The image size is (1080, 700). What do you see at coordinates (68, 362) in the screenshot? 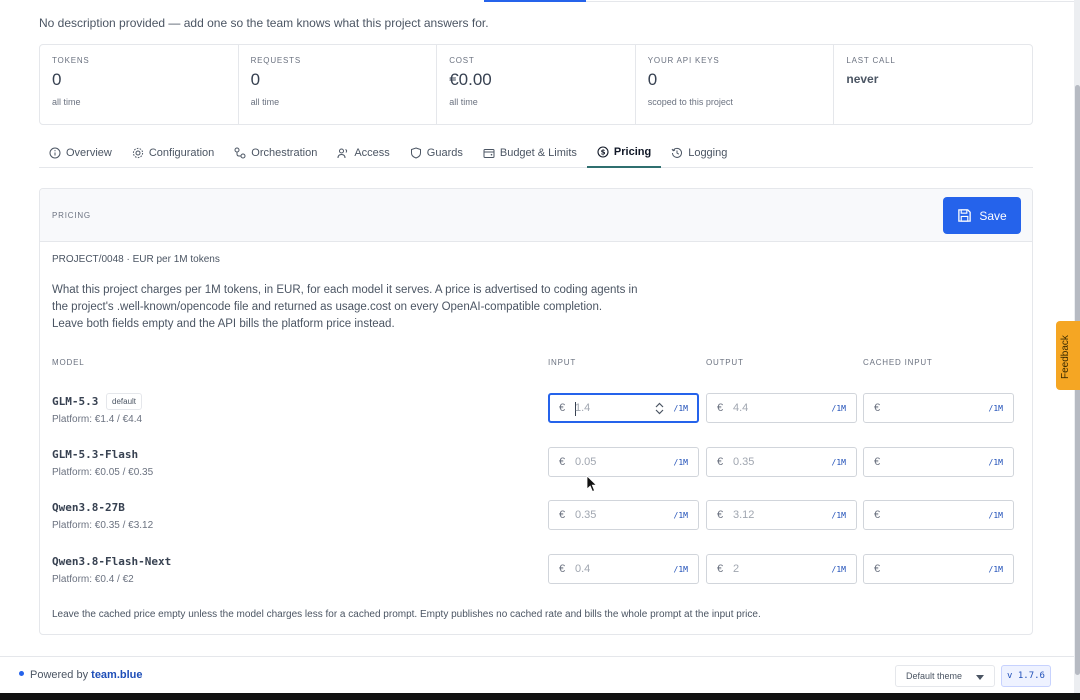
I see `column-header-model: MODEL` at bounding box center [68, 362].